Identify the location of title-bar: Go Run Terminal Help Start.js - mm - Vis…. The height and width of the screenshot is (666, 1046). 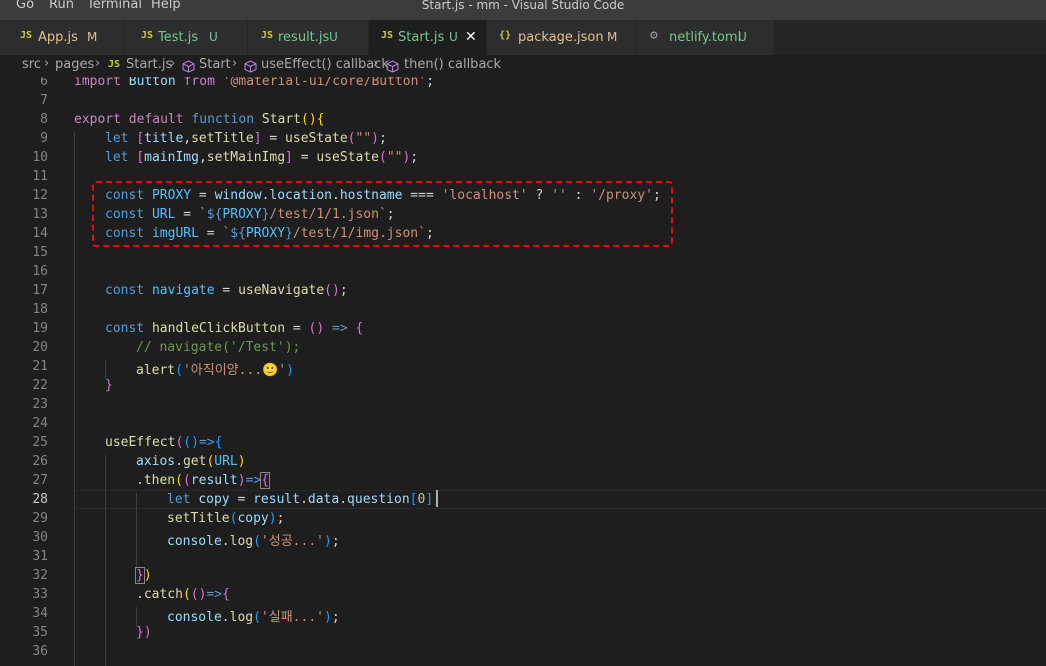
(523, 10).